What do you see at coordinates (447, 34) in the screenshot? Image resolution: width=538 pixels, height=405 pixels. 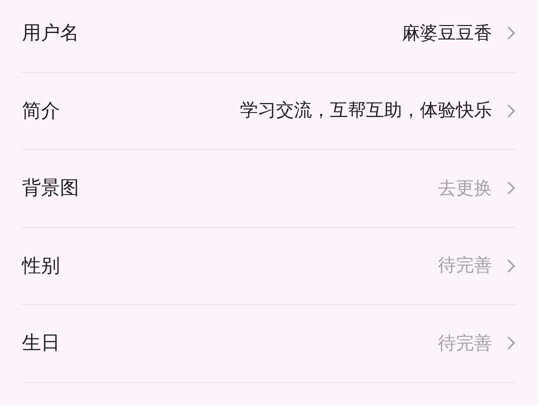 I see `row-value: 麻婆豆豆香` at bounding box center [447, 34].